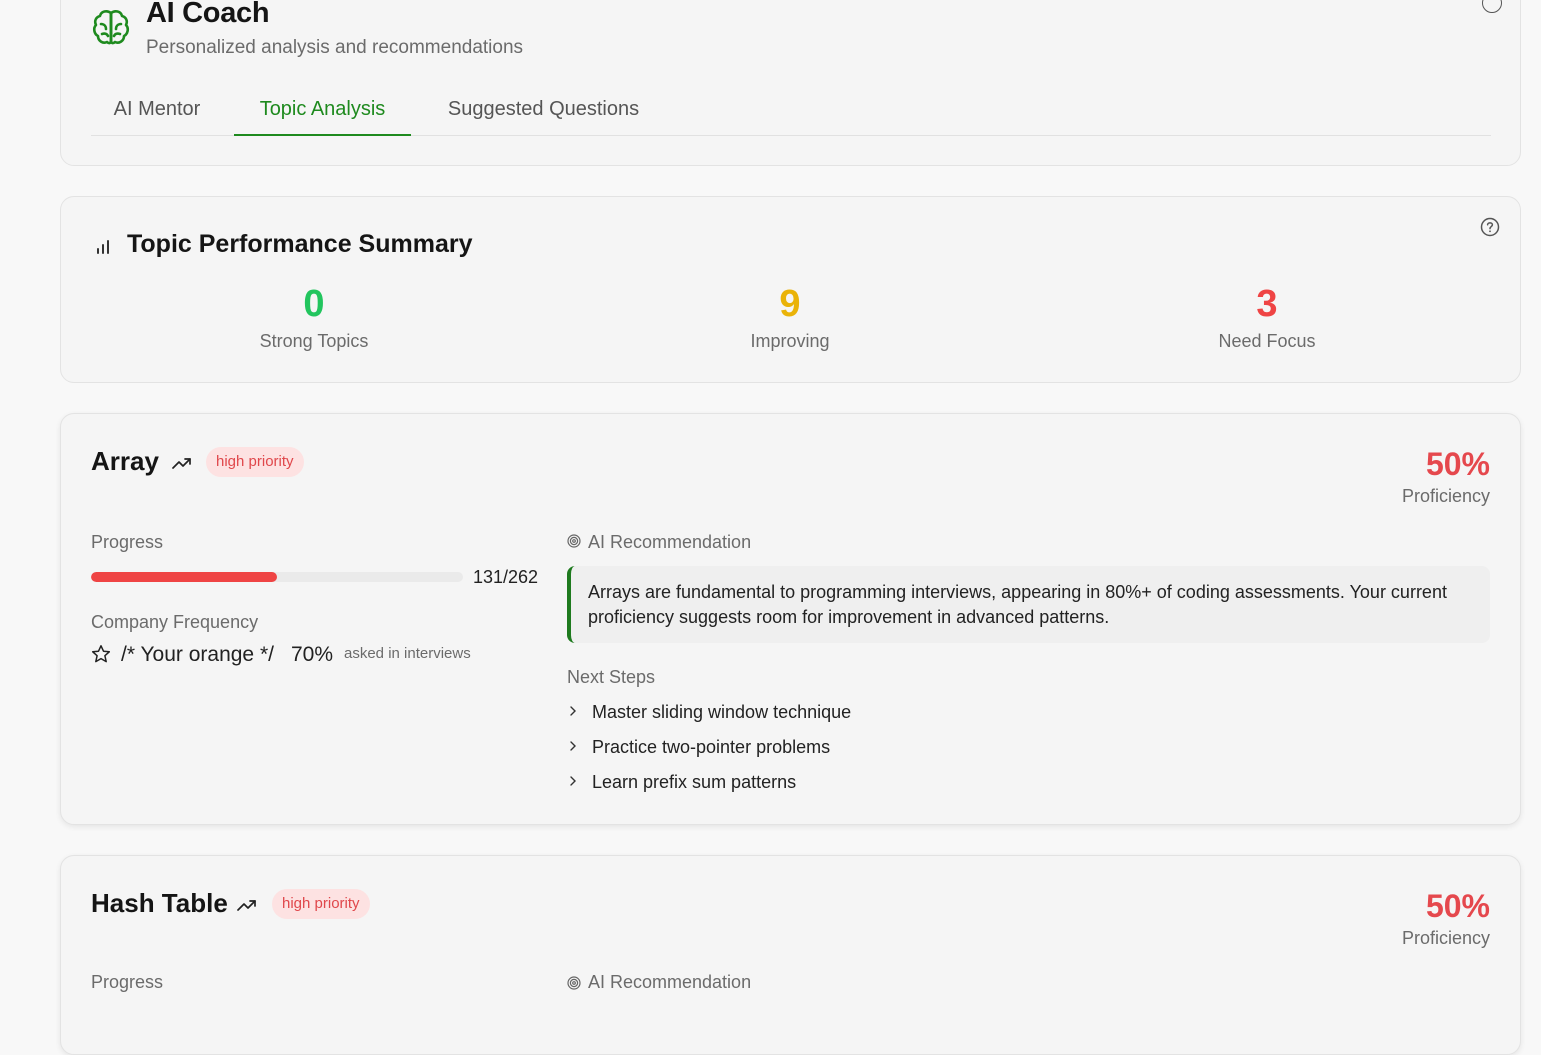  What do you see at coordinates (314, 304) in the screenshot?
I see `stat-value: 0` at bounding box center [314, 304].